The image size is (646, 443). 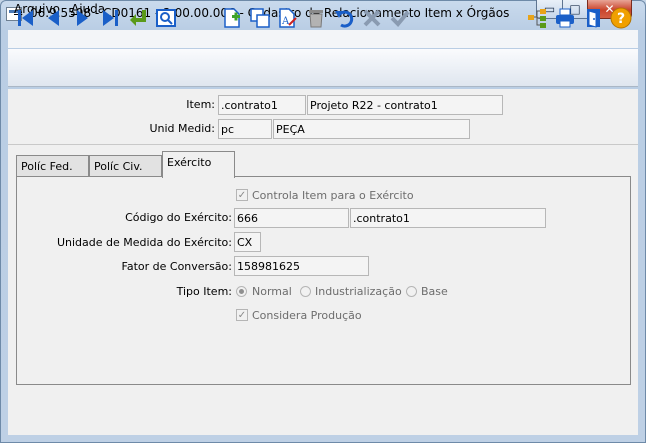 I want to click on considera-producao-checkbox: ✓, so click(x=242, y=315).